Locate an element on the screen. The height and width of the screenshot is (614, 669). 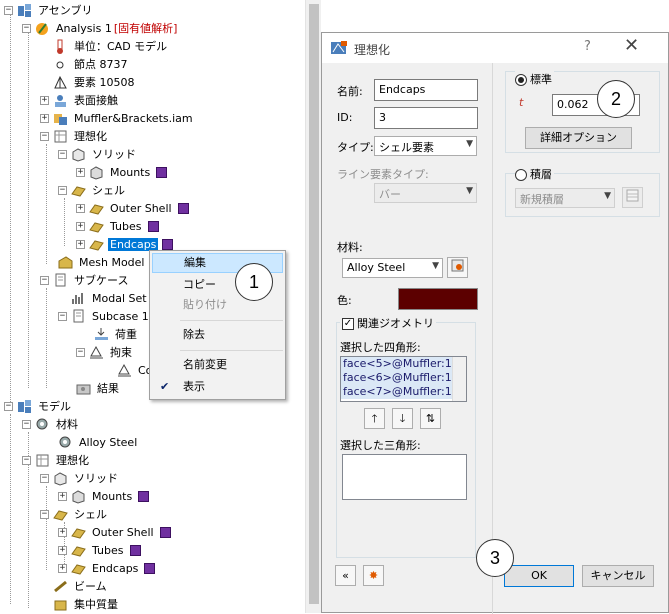
move-down-button: 🡓 is located at coordinates (402, 418).